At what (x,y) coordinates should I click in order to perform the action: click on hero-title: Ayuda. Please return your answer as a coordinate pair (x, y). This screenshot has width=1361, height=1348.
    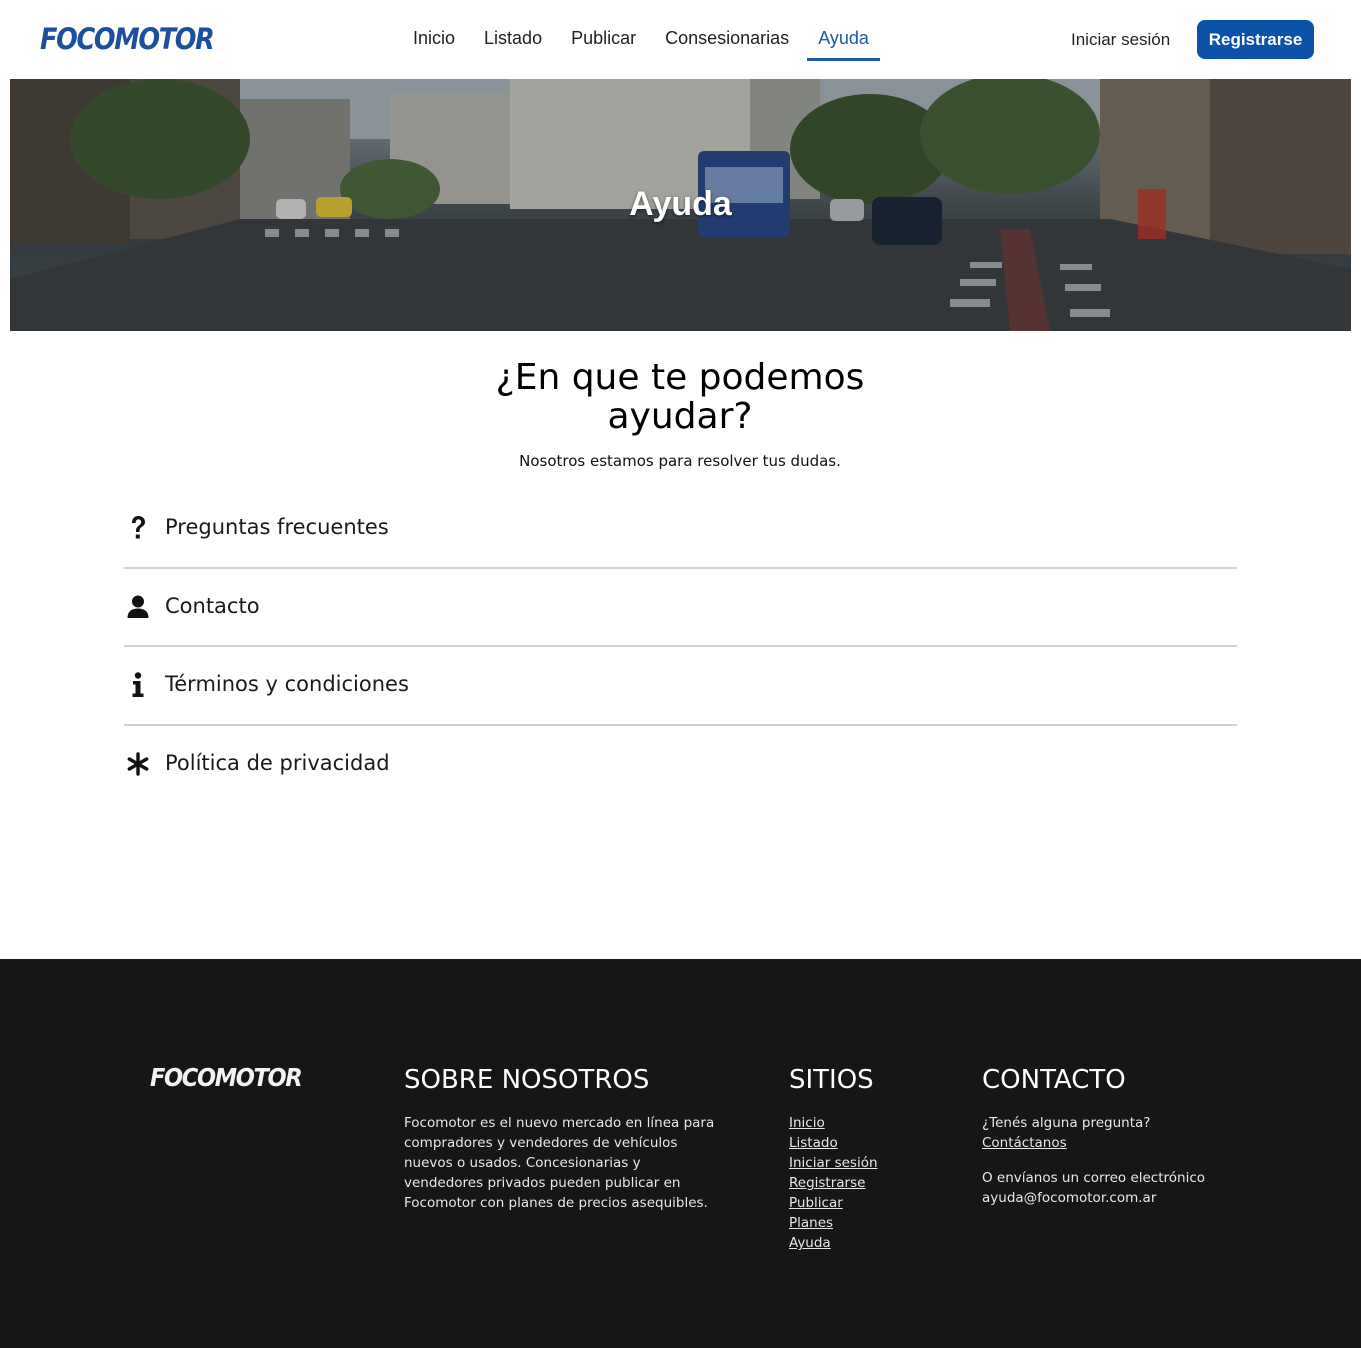
    Looking at the image, I should click on (680, 204).